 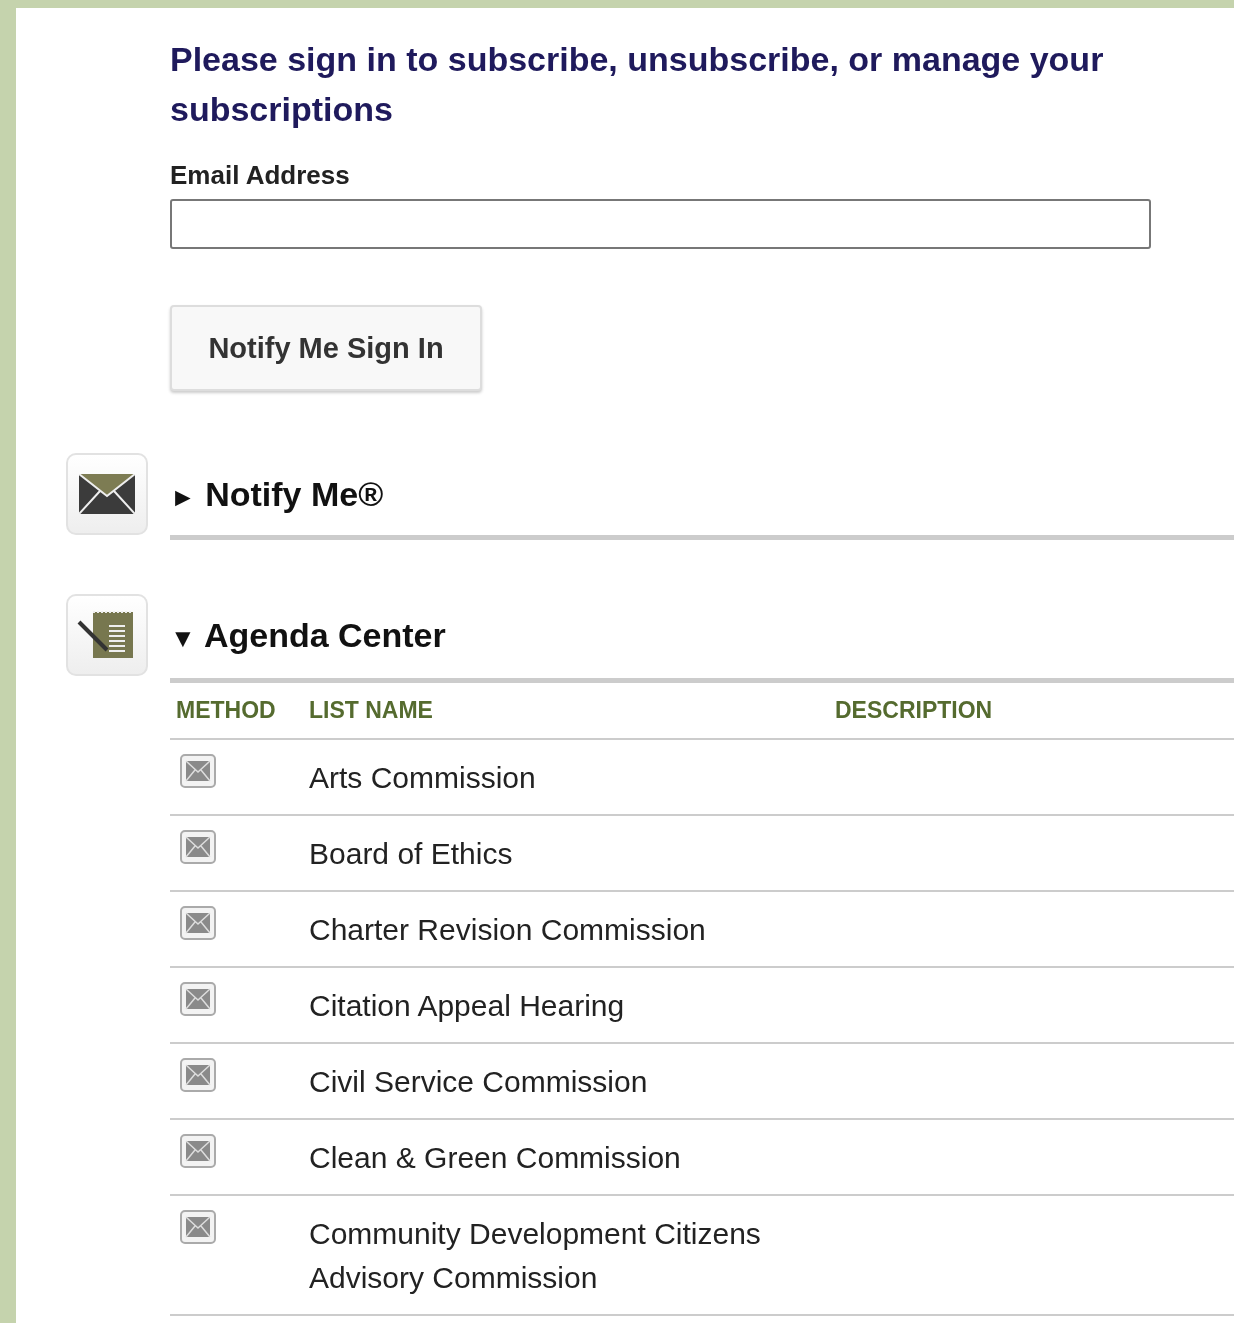 I want to click on list-name: Clean & Green Commission, so click(x=495, y=1157).